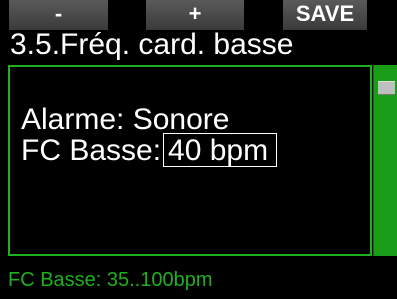 This screenshot has width=397, height=299. Describe the element at coordinates (325, 15) in the screenshot. I see `save-button: SAVE` at that location.